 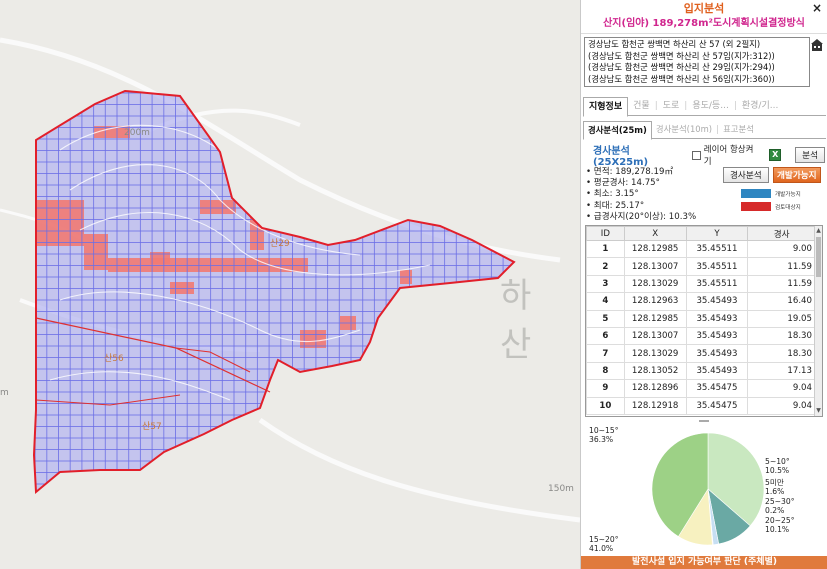 What do you see at coordinates (4, 393) in the screenshot?
I see `contour-label-m: m` at bounding box center [4, 393].